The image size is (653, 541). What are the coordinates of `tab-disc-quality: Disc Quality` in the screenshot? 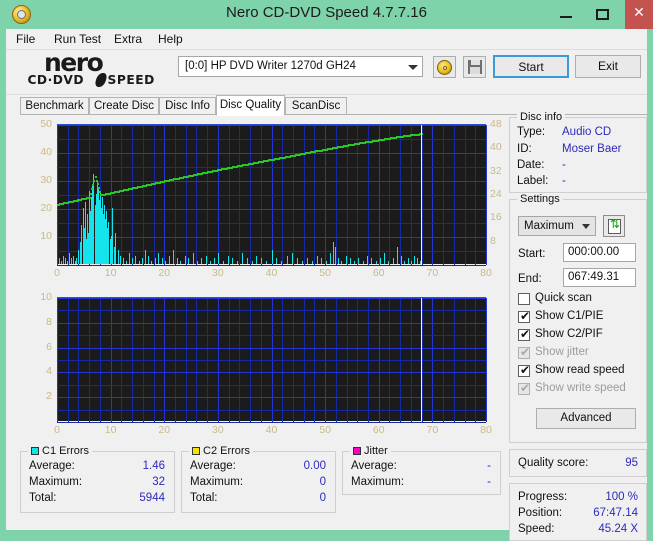 It's located at (250, 105).